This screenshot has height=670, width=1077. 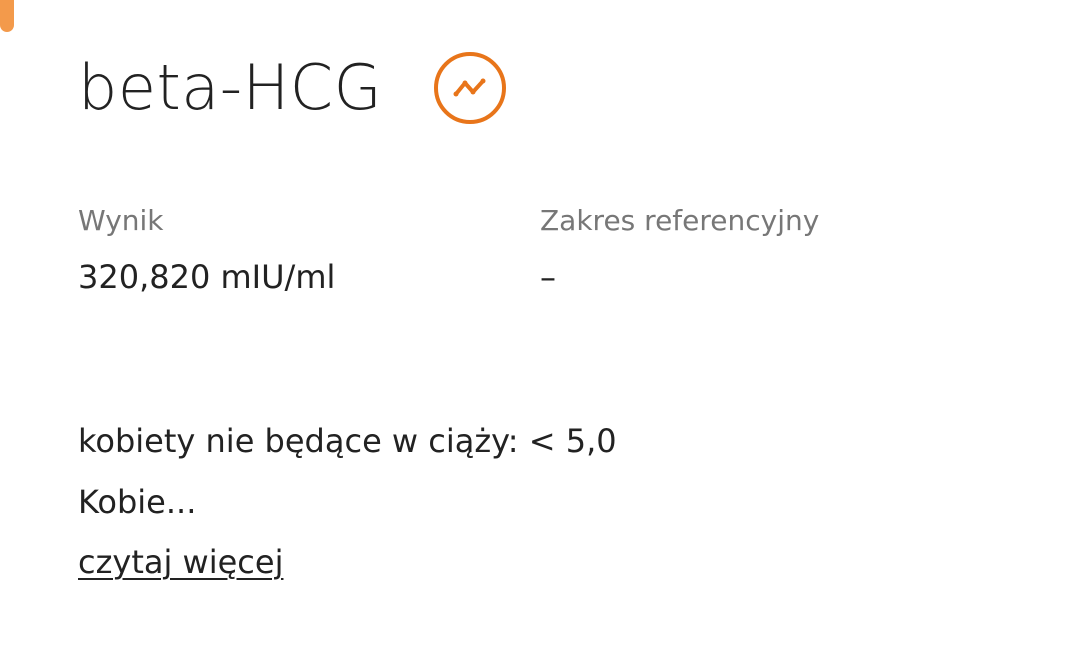 I want to click on accent-mark, so click(x=7, y=16).